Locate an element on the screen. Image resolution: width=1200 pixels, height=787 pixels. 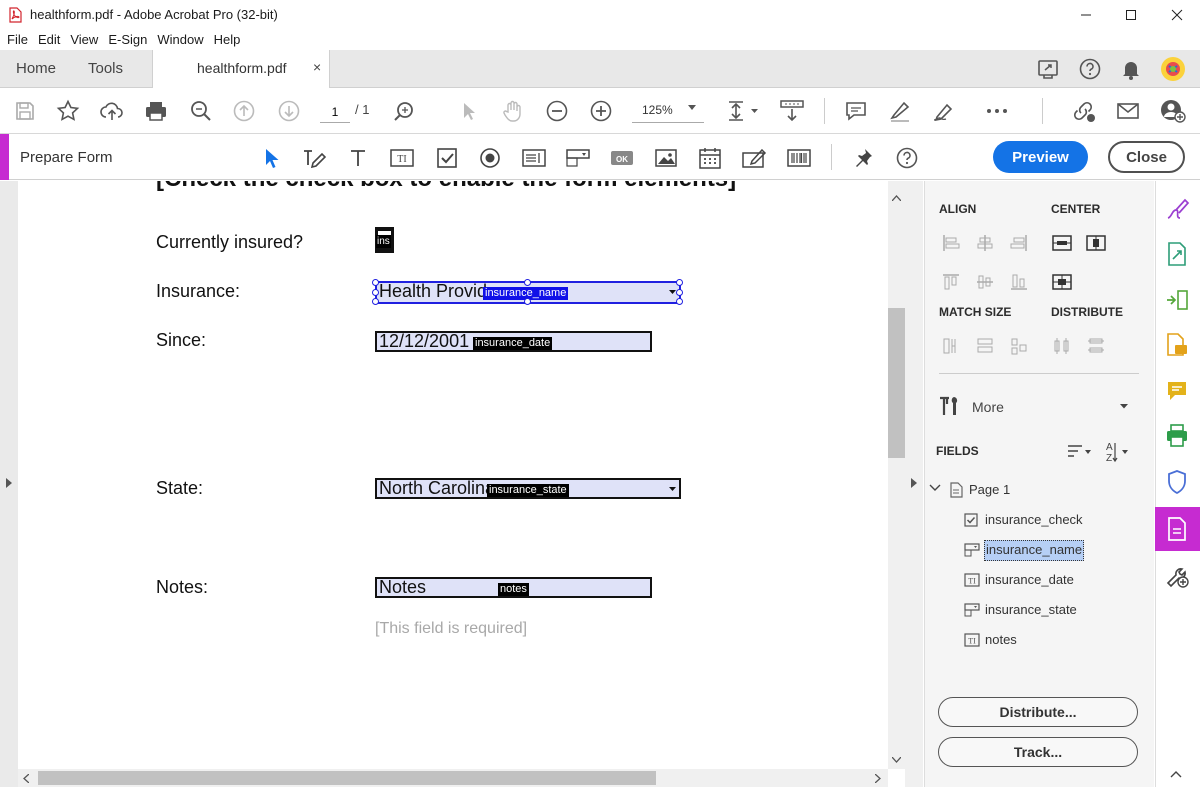
scroll-left-icon is located at coordinates (26, 778).